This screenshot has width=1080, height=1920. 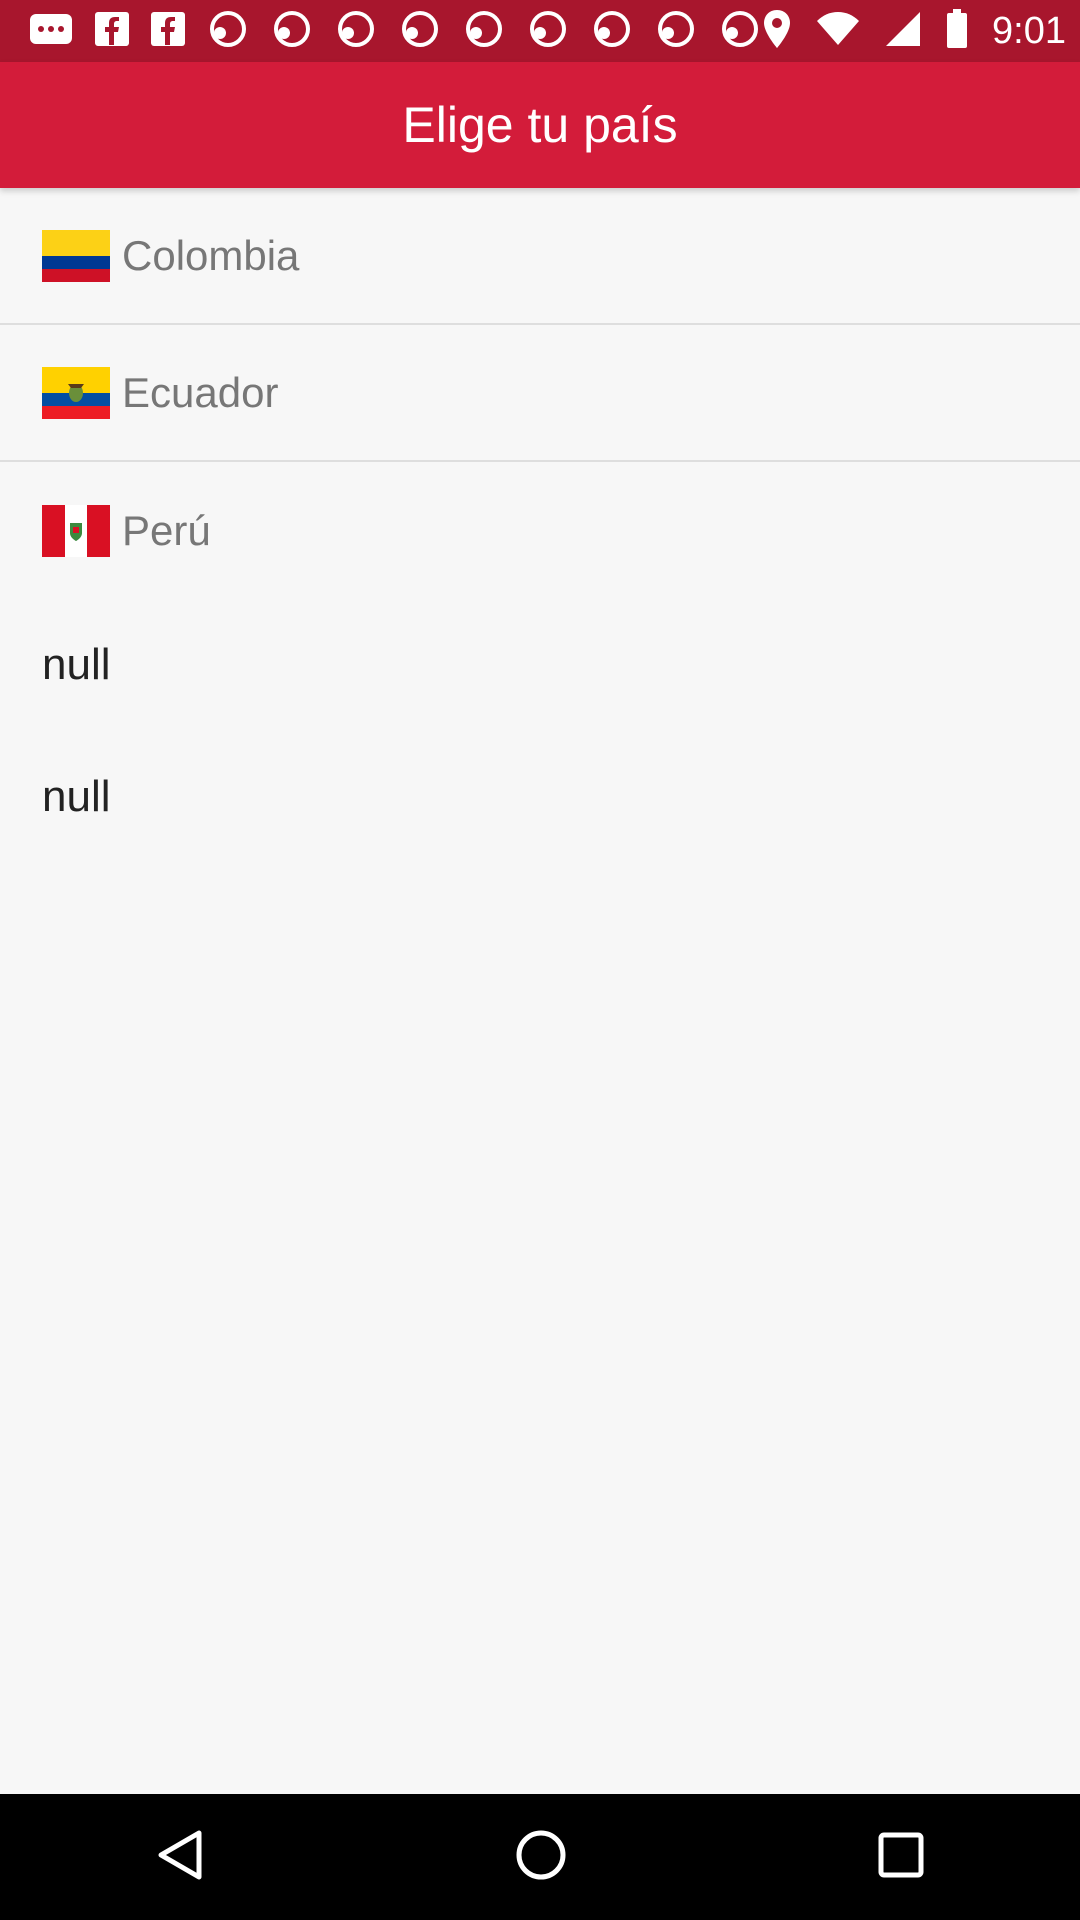 What do you see at coordinates (540, 797) in the screenshot?
I see `list-item-null-2: null` at bounding box center [540, 797].